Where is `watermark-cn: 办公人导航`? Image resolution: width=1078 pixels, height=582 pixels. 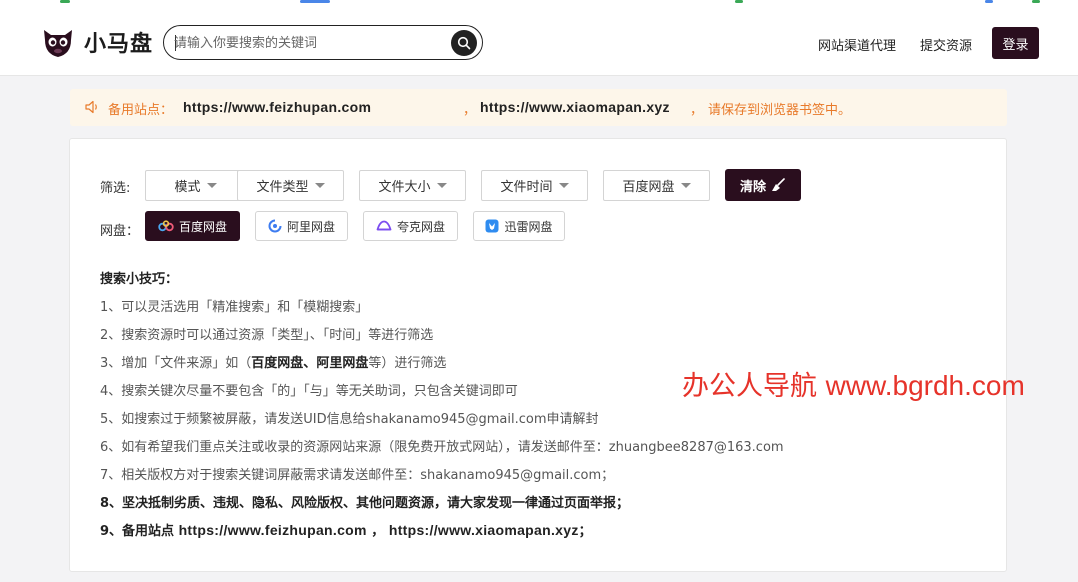
watermark-cn: 办公人导航 is located at coordinates (749, 386).